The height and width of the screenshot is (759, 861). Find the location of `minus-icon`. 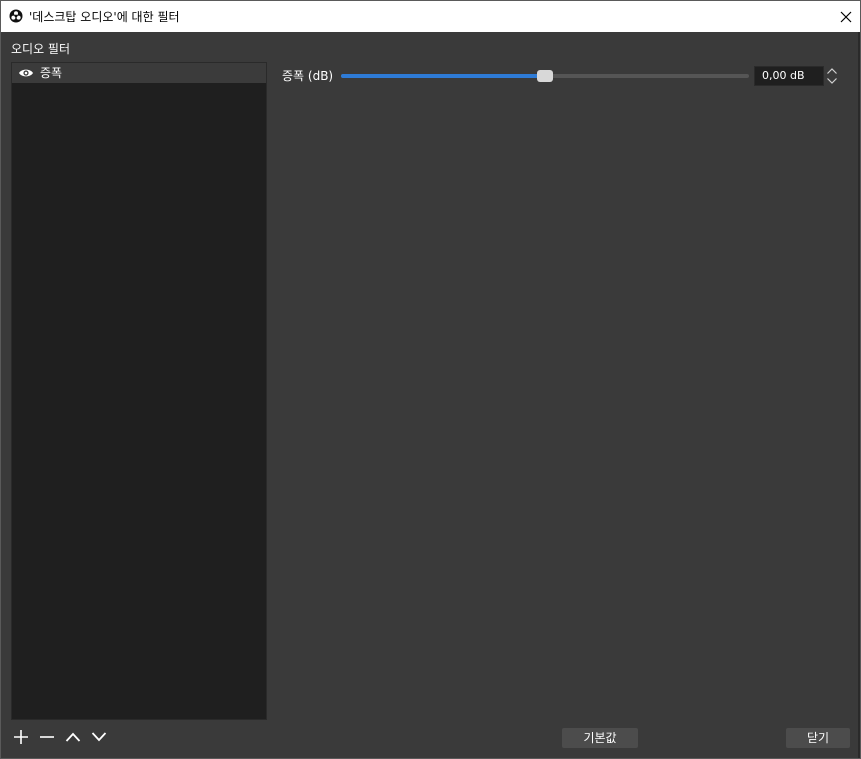

minus-icon is located at coordinates (47, 737).